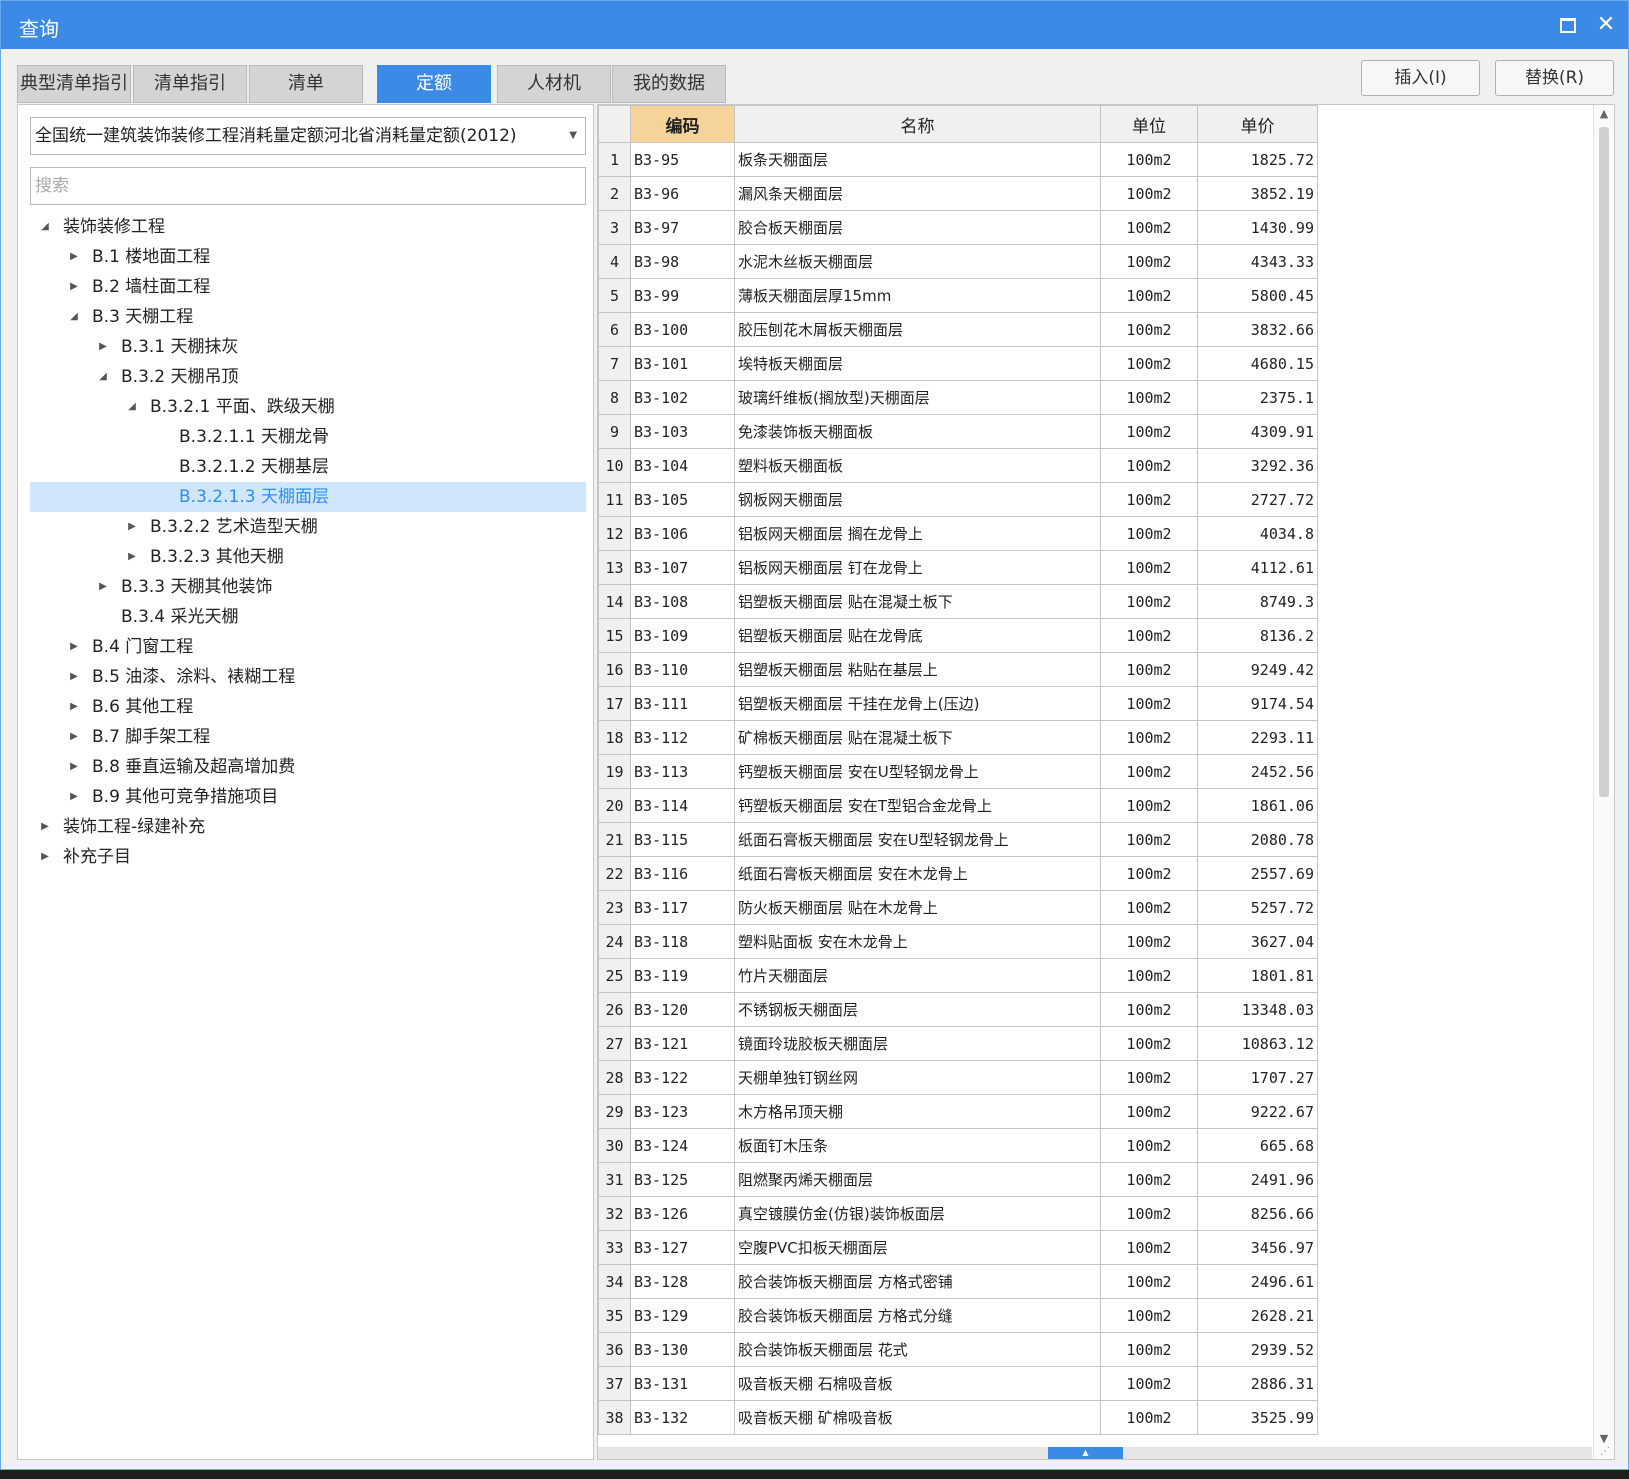 The image size is (1629, 1479). I want to click on row-number-cell: 5, so click(614, 295).